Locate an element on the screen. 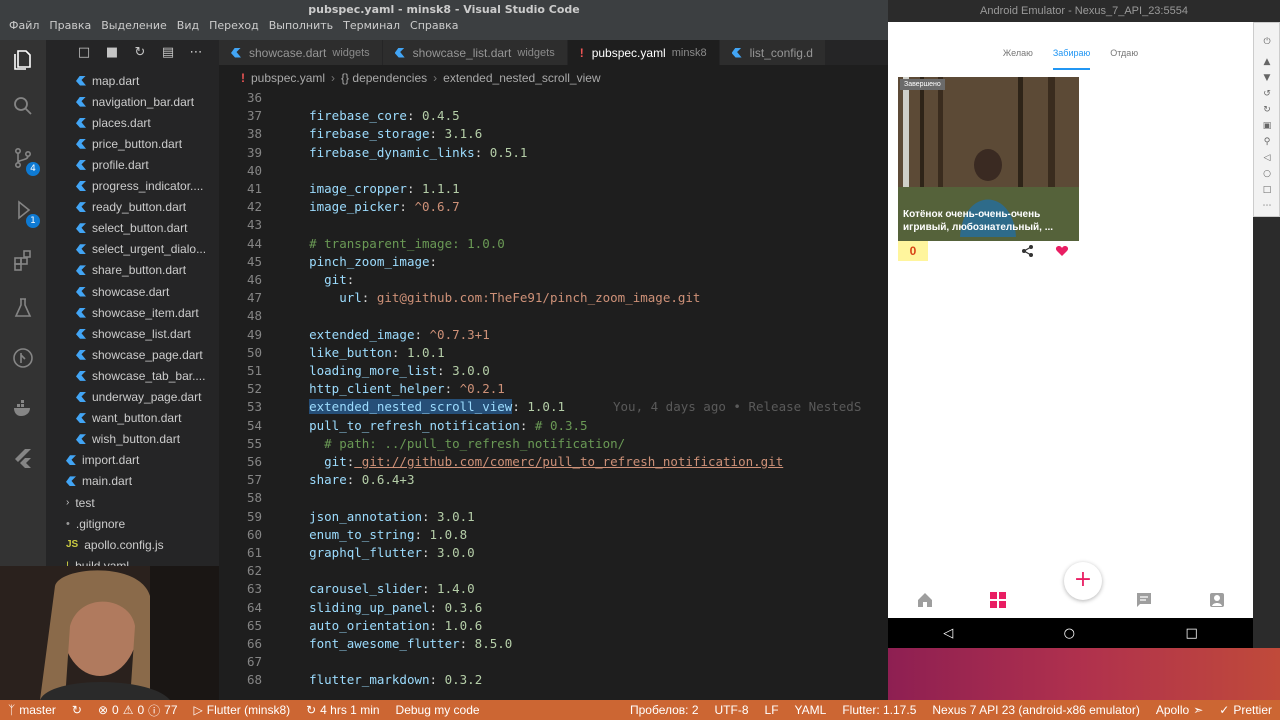  app-tab: Отдаю is located at coordinates (1124, 56).